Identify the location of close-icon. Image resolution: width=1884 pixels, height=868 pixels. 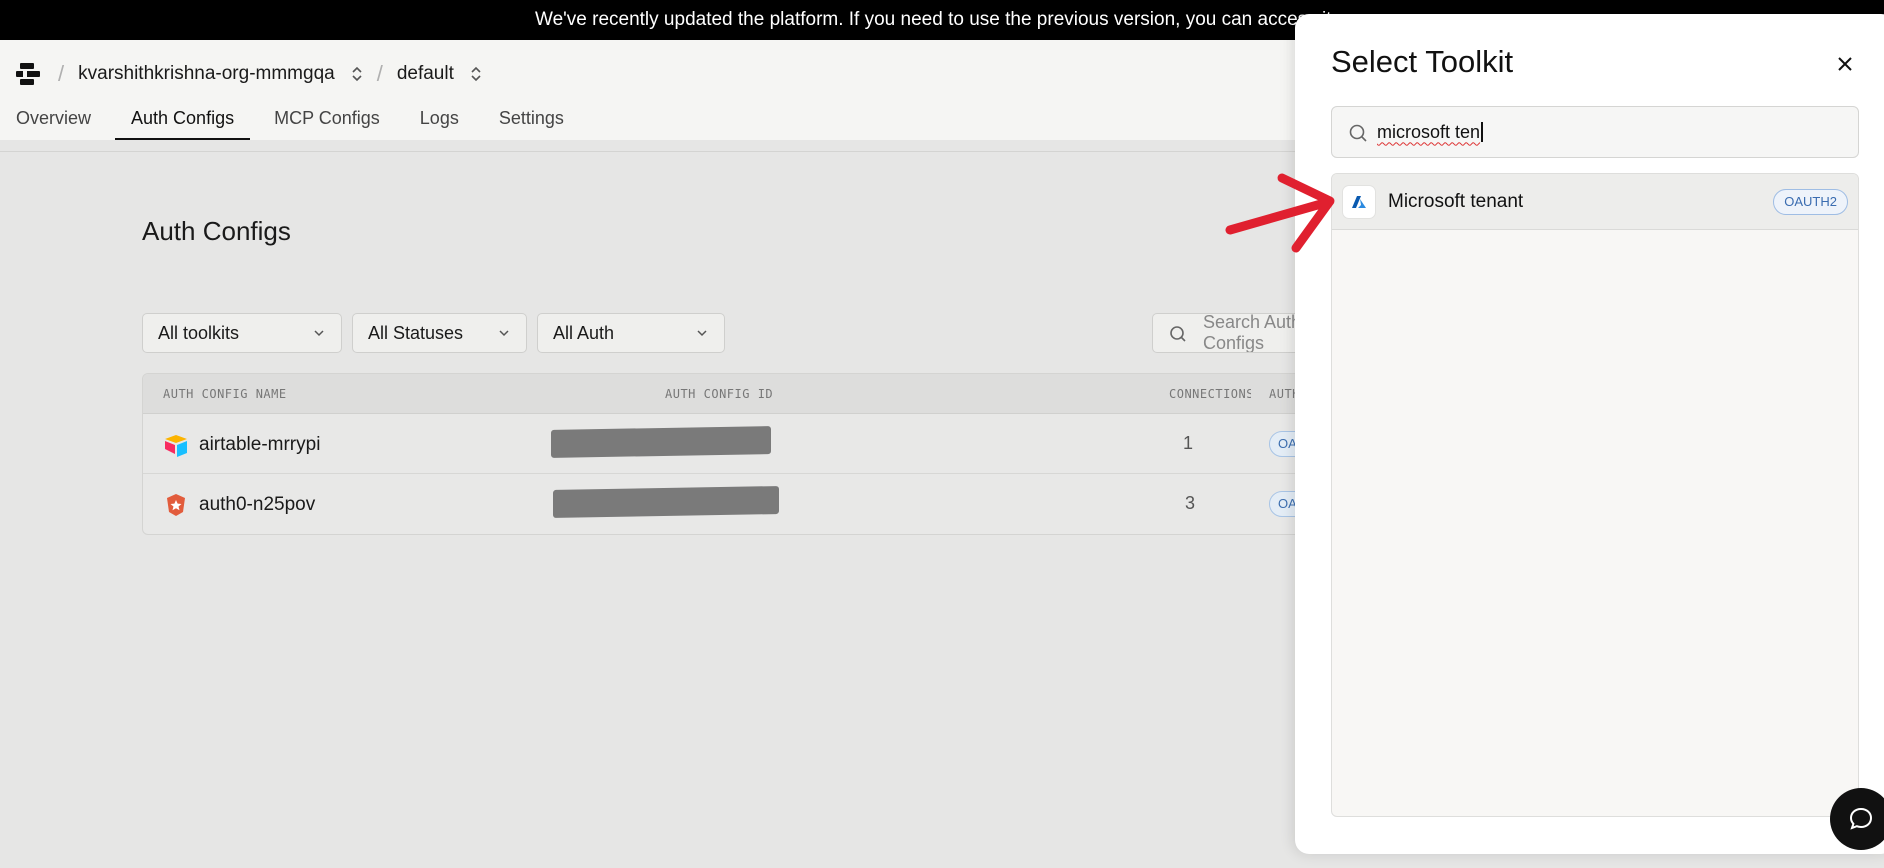
(1845, 64).